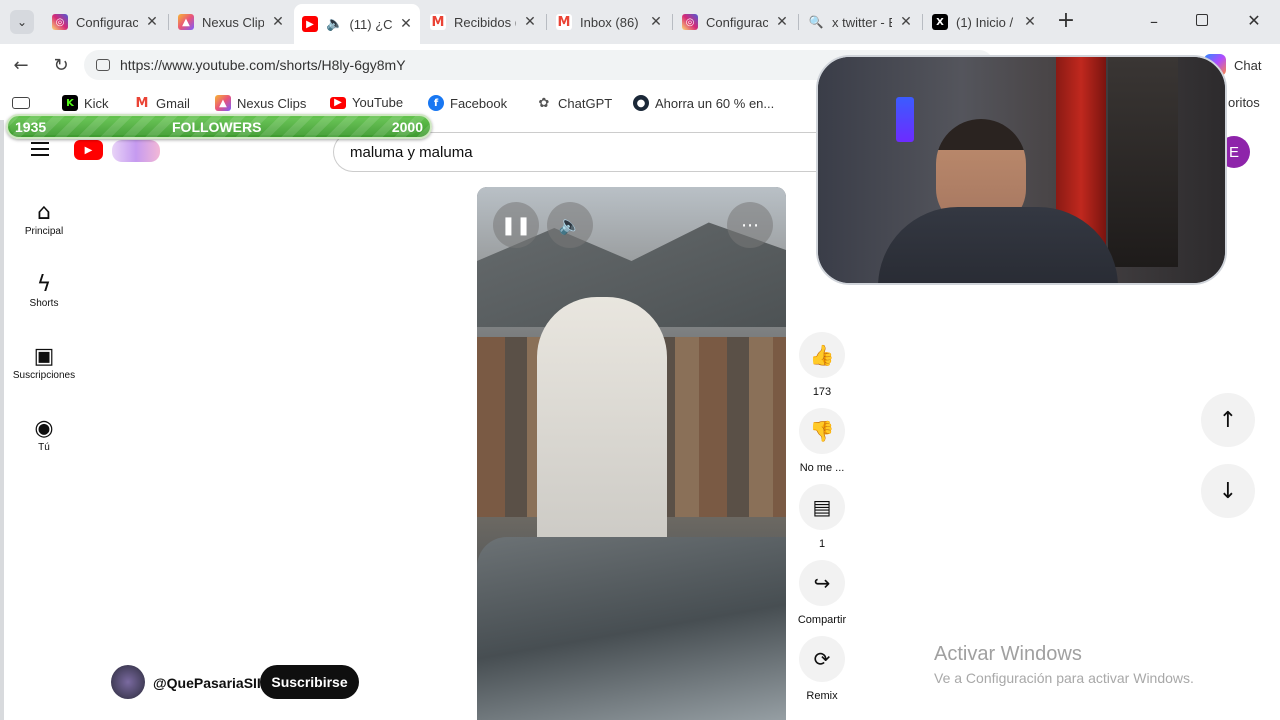 The image size is (1280, 720). I want to click on tab-search-x-twitter: 🔍 x twitter - B ✕, so click(860, 22).